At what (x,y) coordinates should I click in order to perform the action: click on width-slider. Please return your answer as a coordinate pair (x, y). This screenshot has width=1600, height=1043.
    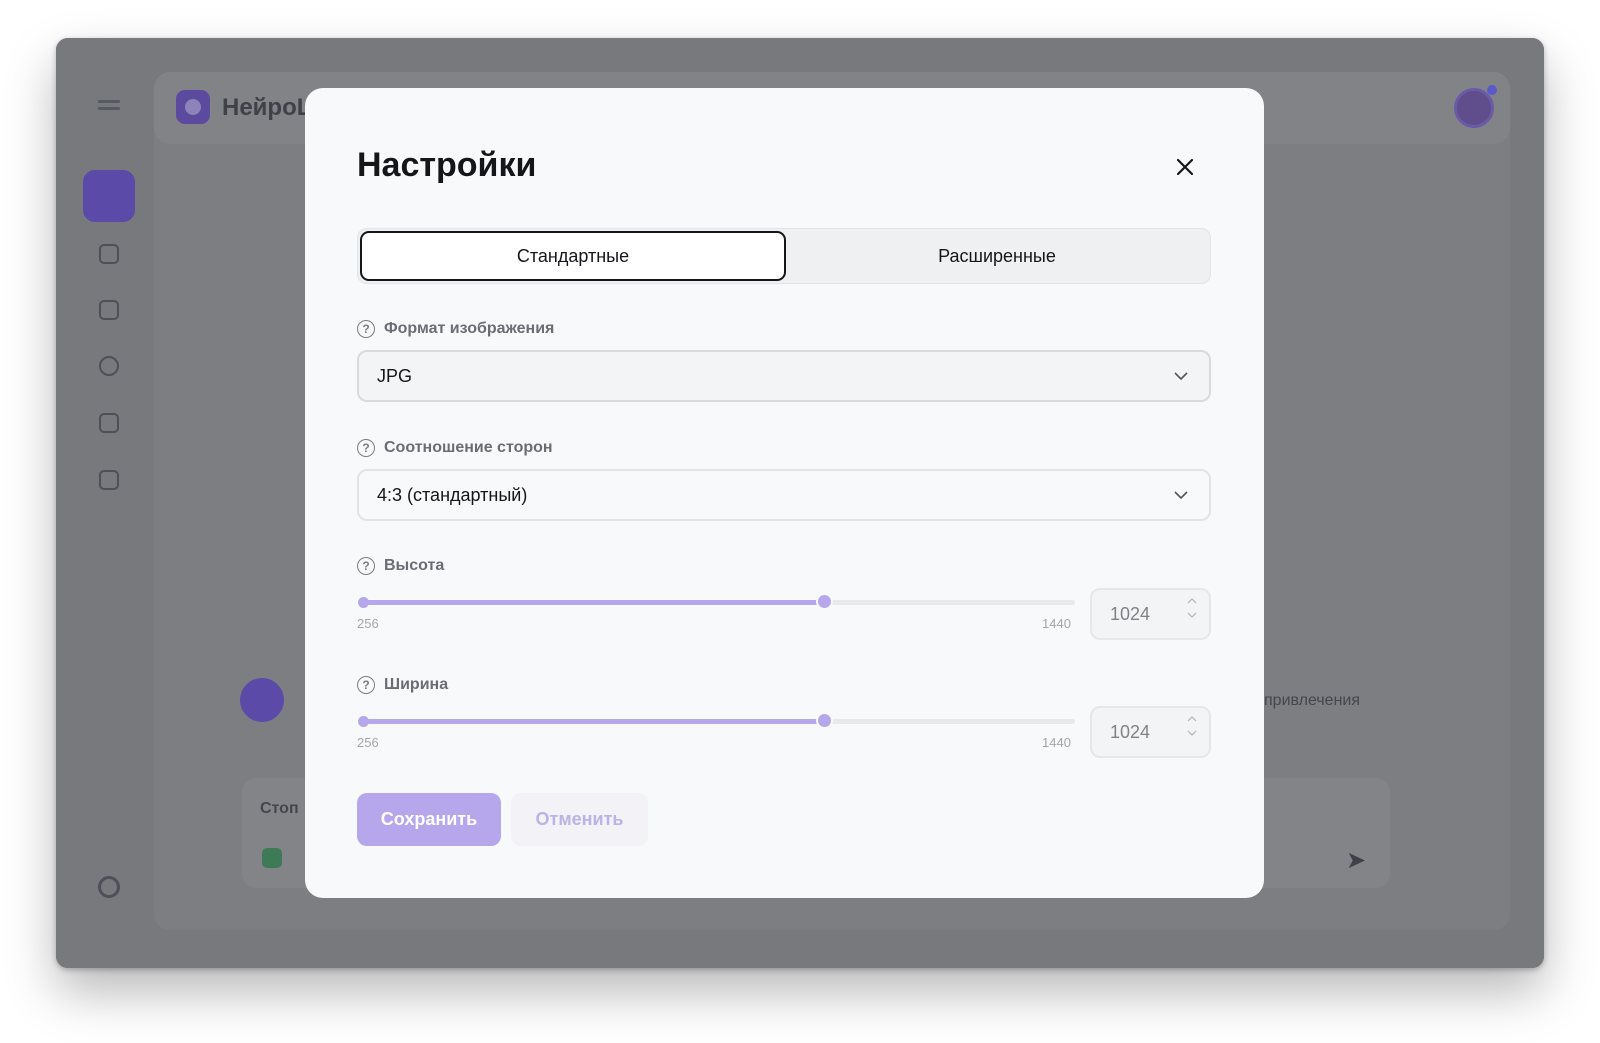
    Looking at the image, I should click on (716, 720).